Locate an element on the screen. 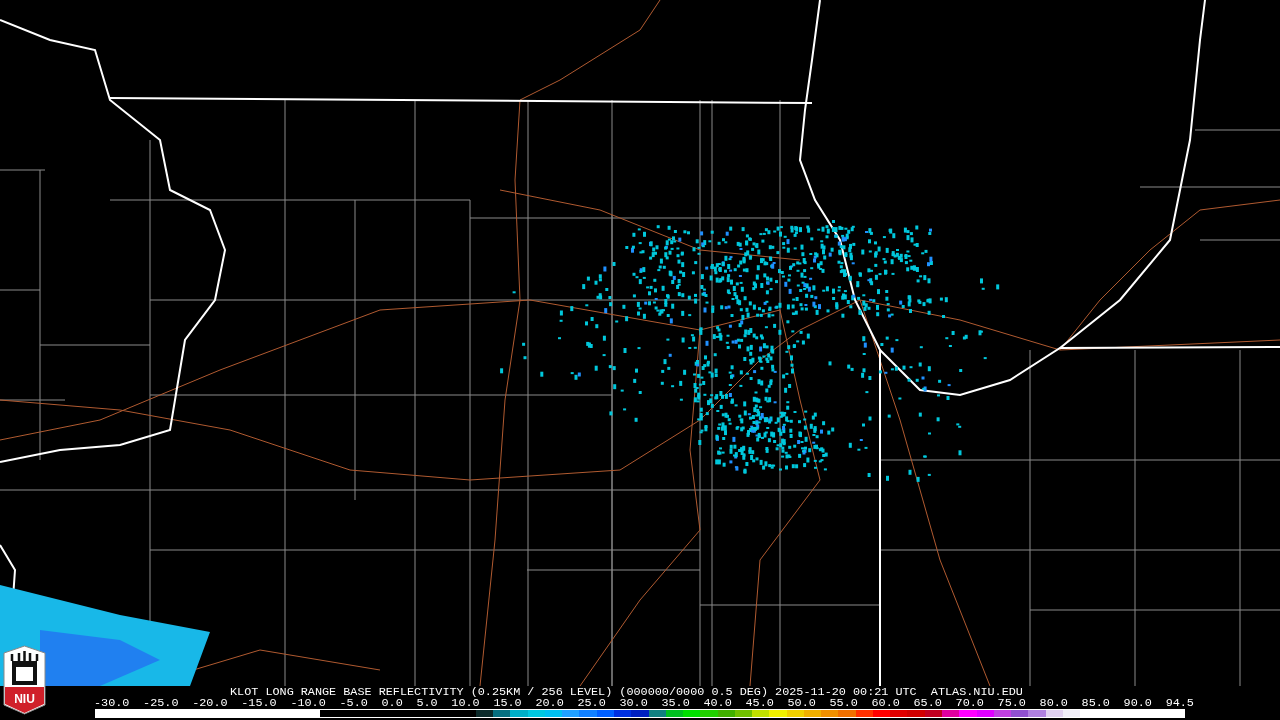  scale-label: -10.0 is located at coordinates (308, 703).